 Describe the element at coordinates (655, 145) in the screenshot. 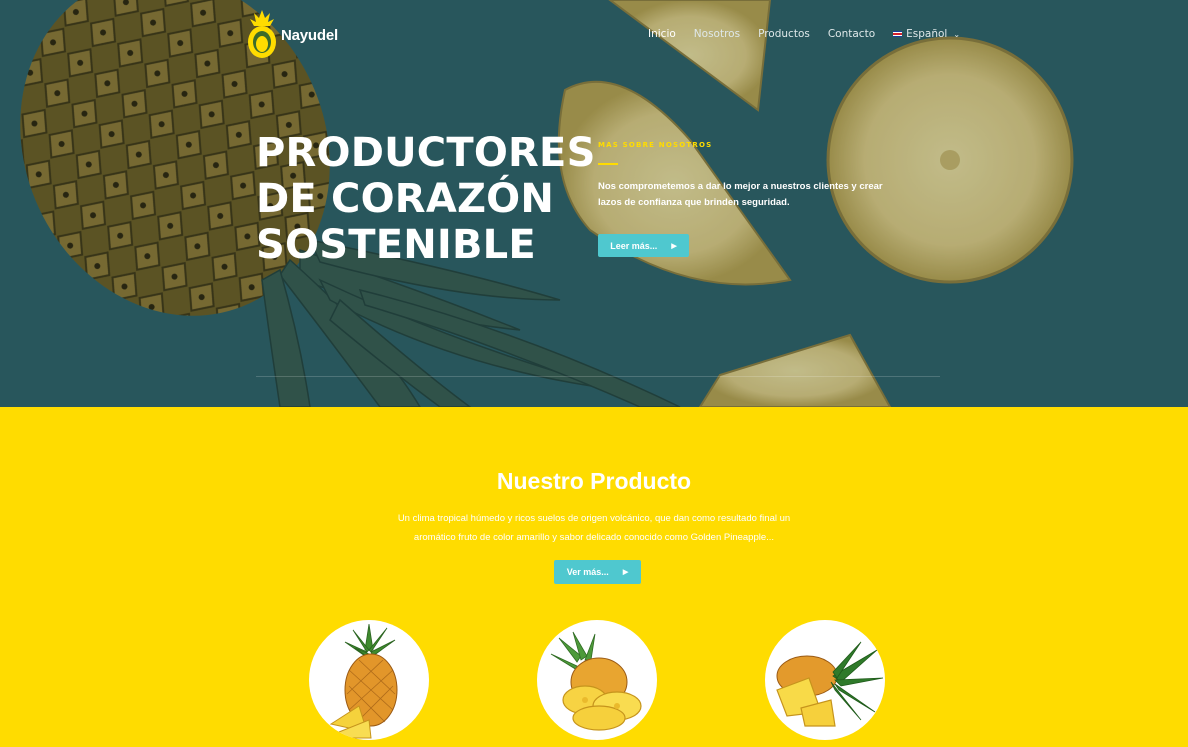

I see `hero-eyebrow: MAS SOBRE NOSOTROS` at that location.